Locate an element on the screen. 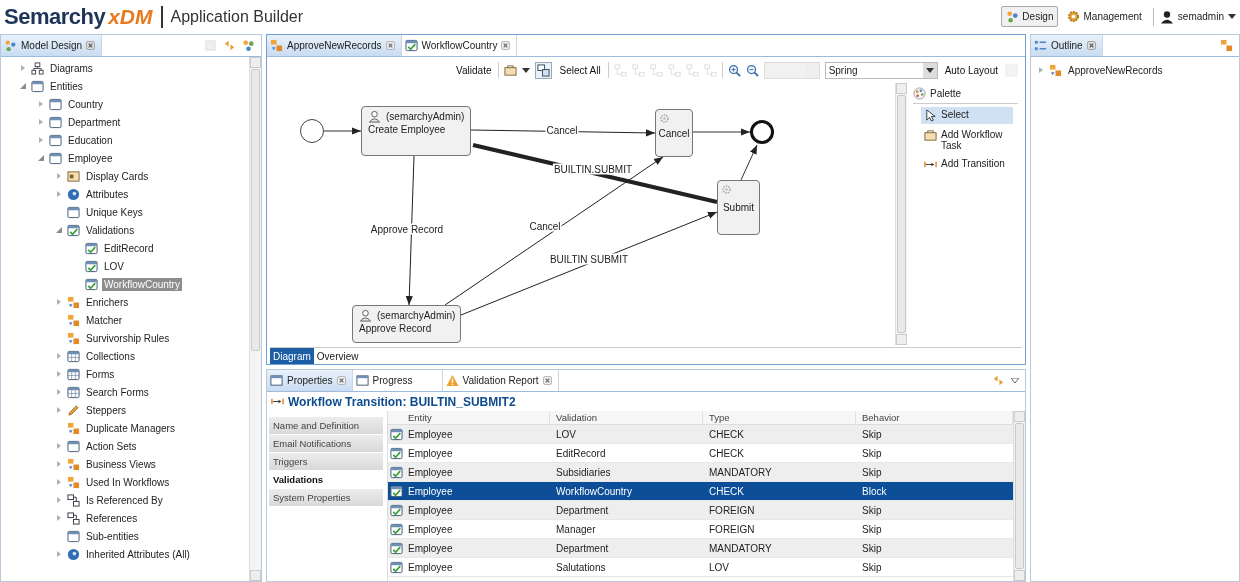 The width and height of the screenshot is (1240, 582). tree-item: ApproveNewRecords is located at coordinates (1115, 70).